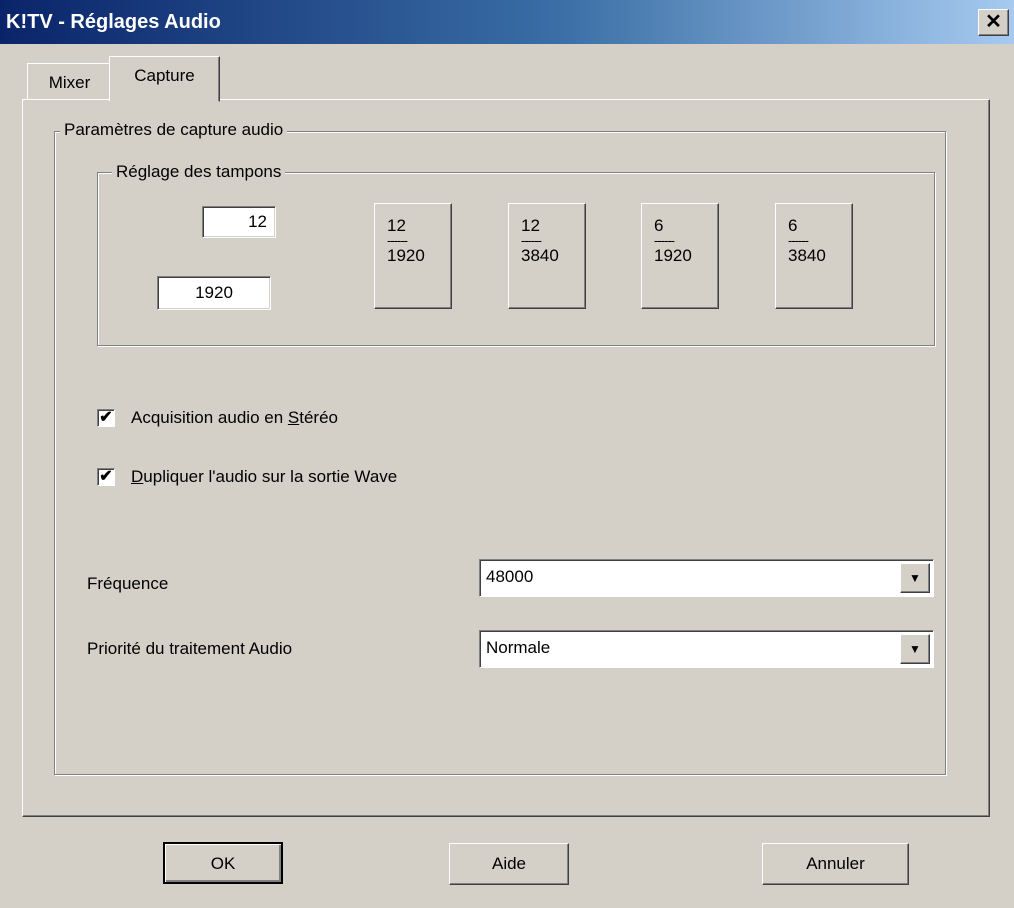  What do you see at coordinates (223, 863) in the screenshot?
I see `ok-button: OK` at bounding box center [223, 863].